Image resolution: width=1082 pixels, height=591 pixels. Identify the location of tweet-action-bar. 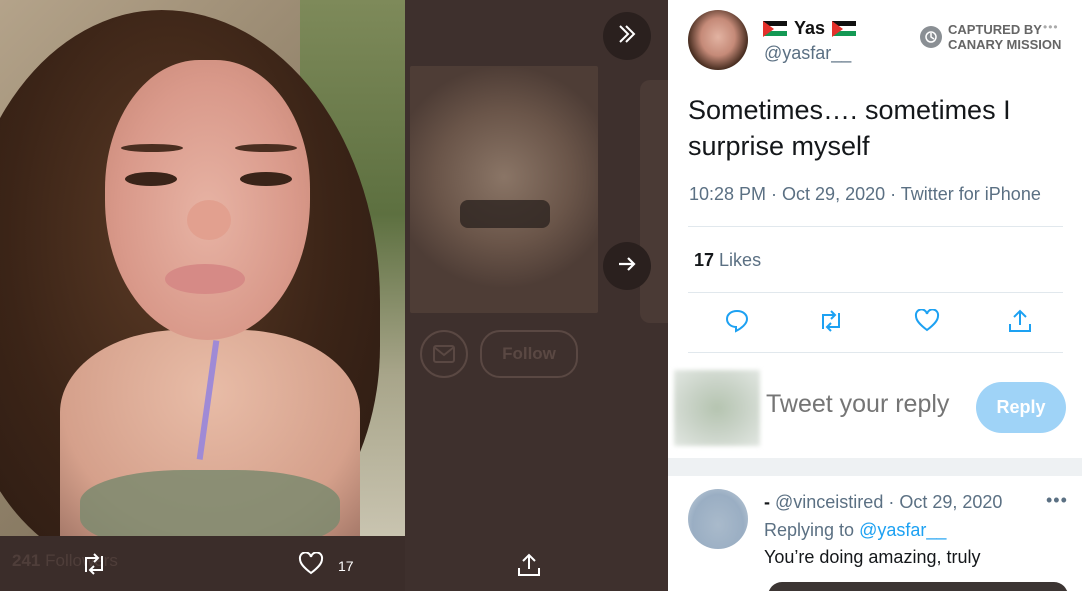
(875, 322).